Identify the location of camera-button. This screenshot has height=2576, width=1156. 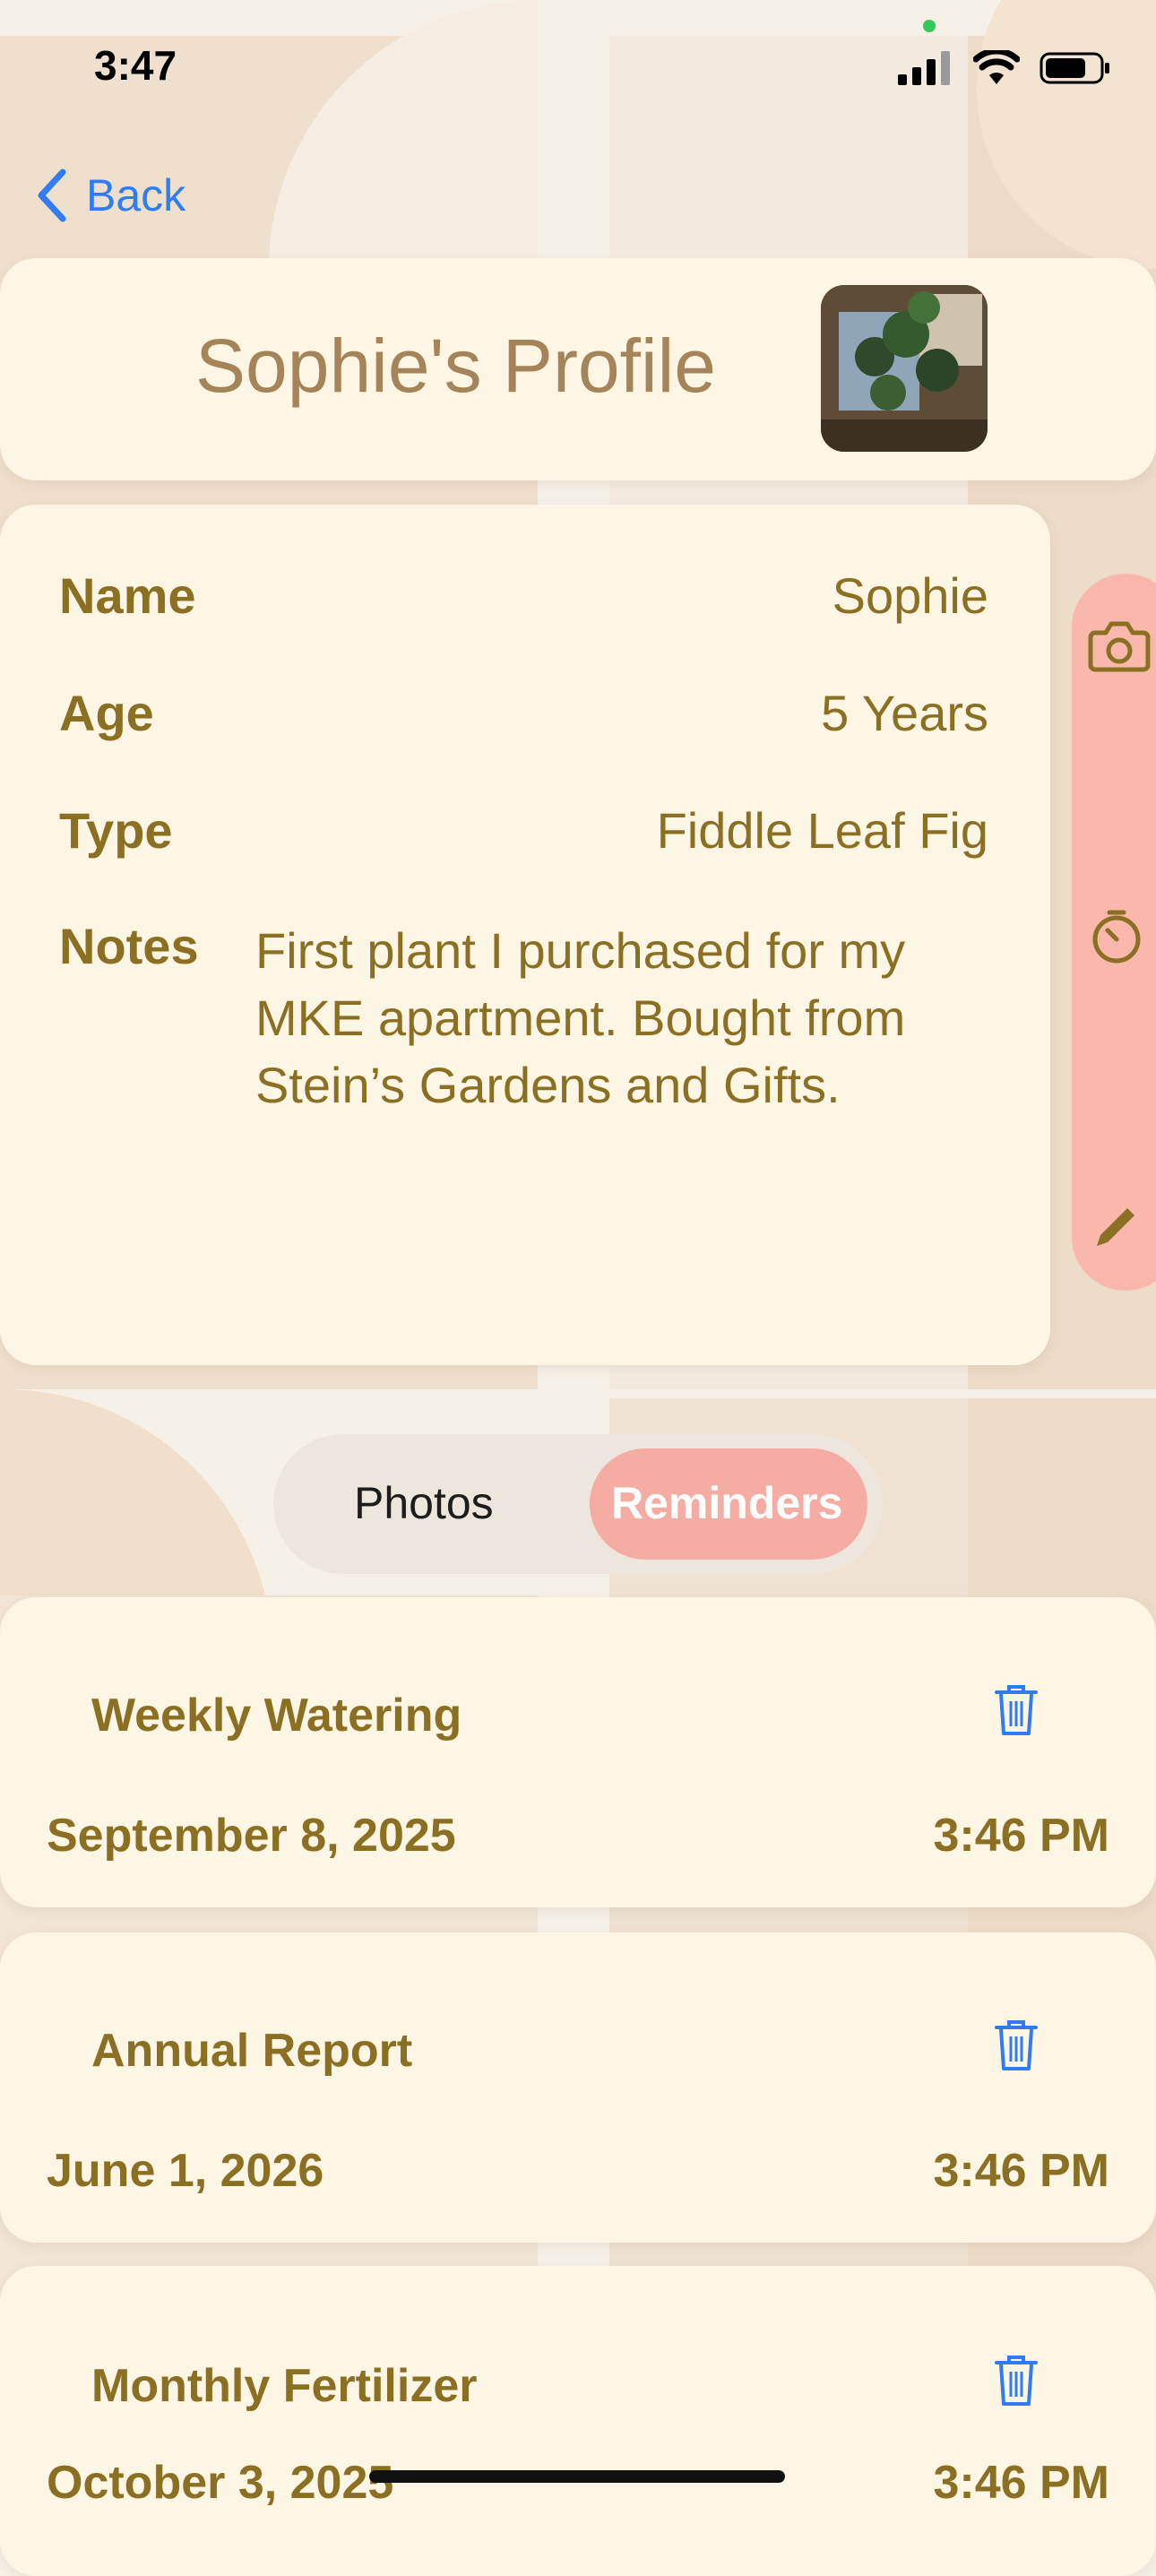
(1120, 647).